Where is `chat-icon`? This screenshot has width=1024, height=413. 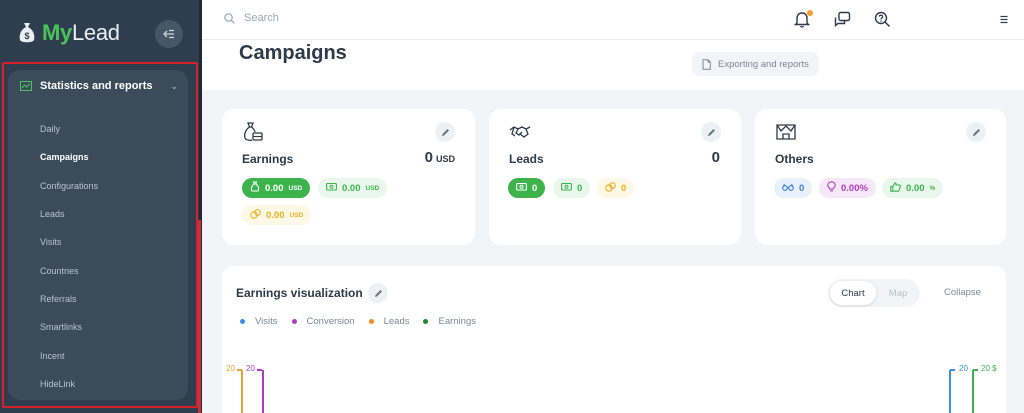 chat-icon is located at coordinates (843, 20).